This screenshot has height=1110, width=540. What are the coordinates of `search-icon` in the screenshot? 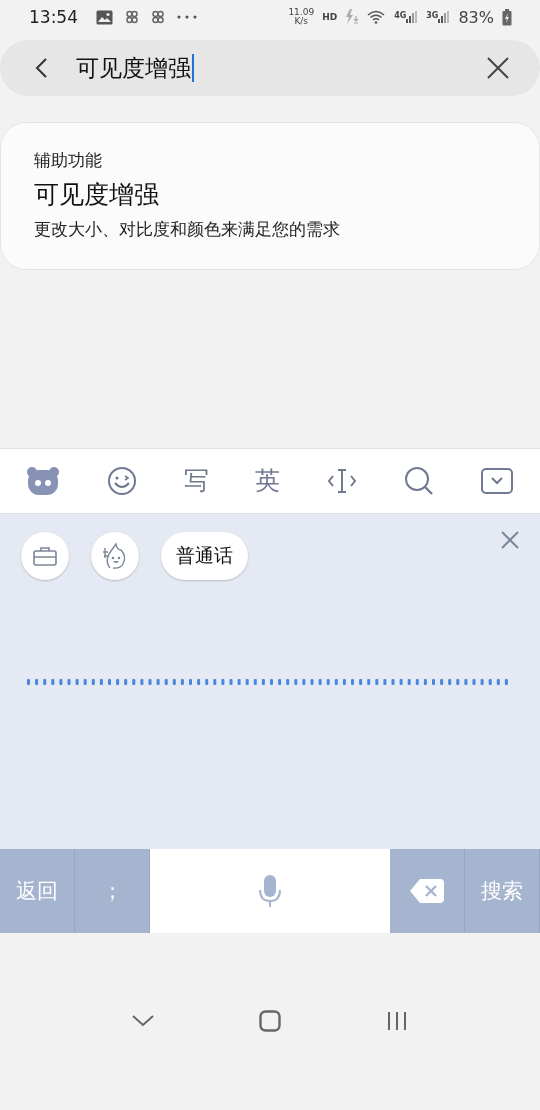 It's located at (419, 480).